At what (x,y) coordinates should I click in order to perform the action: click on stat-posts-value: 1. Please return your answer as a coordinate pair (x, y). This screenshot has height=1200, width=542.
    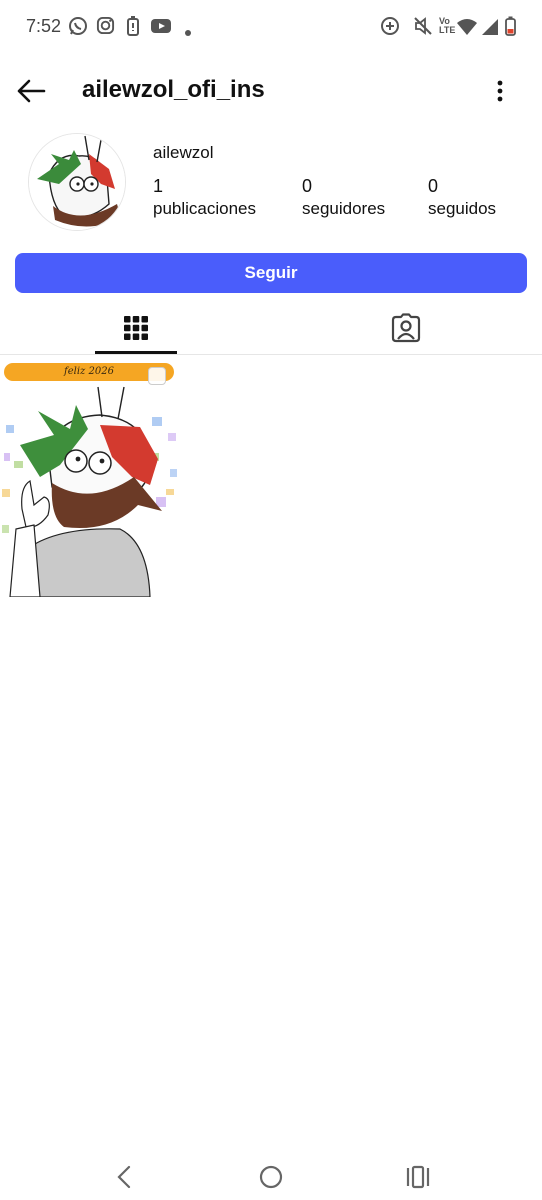
    Looking at the image, I should click on (158, 186).